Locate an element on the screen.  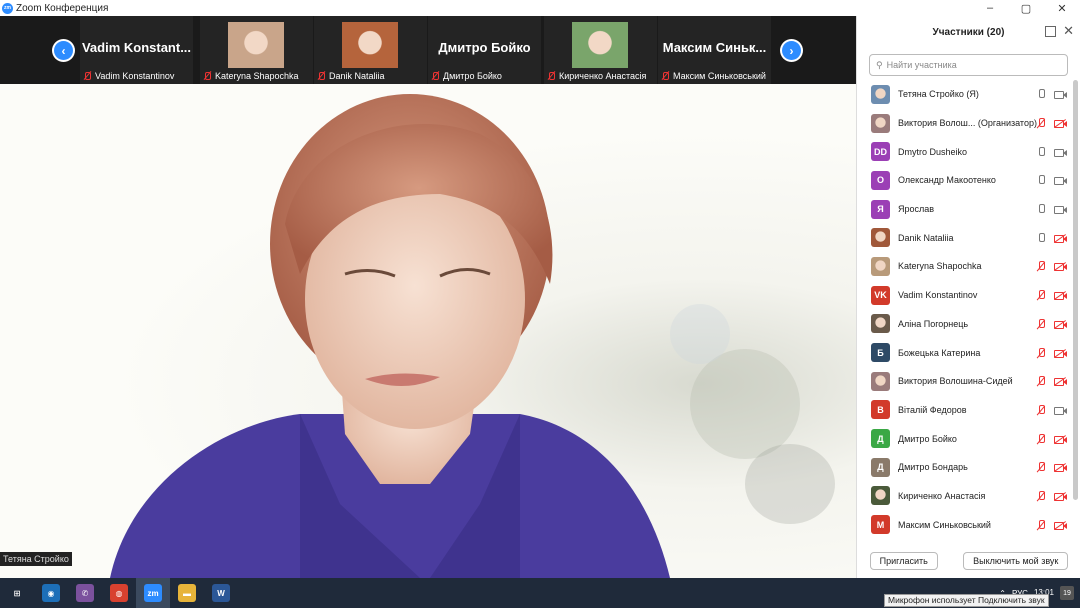
thumbnail-caption: Vadim Konstantinov is located at coordinates (128, 76).